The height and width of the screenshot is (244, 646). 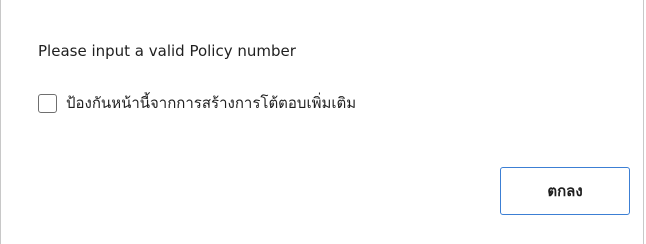 What do you see at coordinates (47, 103) in the screenshot?
I see `suppress-dialogs-checkbox` at bounding box center [47, 103].